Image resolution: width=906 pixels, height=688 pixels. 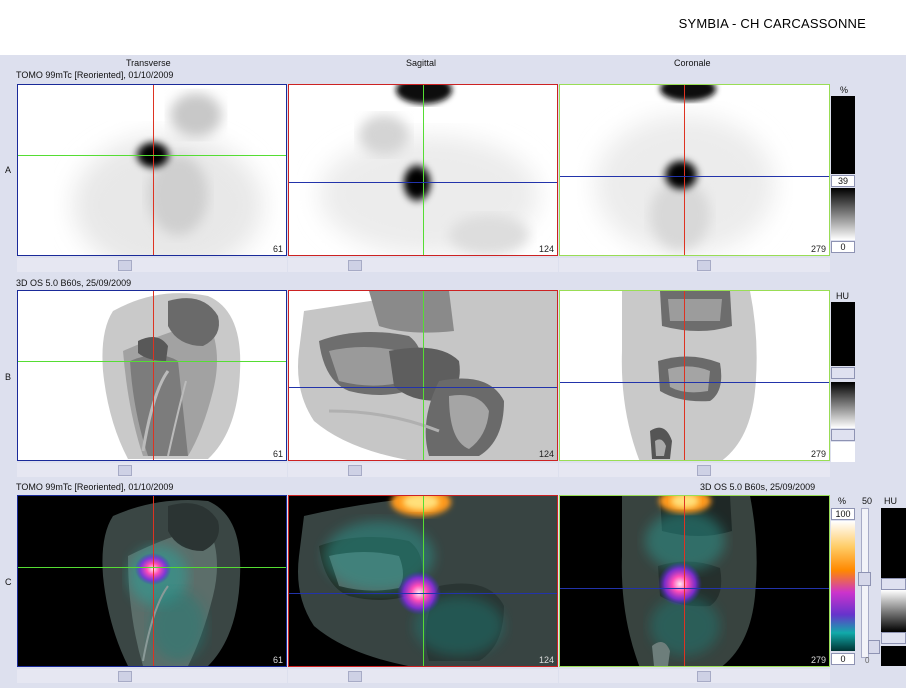 I want to click on slider-row-b-transverse, so click(x=152, y=470).